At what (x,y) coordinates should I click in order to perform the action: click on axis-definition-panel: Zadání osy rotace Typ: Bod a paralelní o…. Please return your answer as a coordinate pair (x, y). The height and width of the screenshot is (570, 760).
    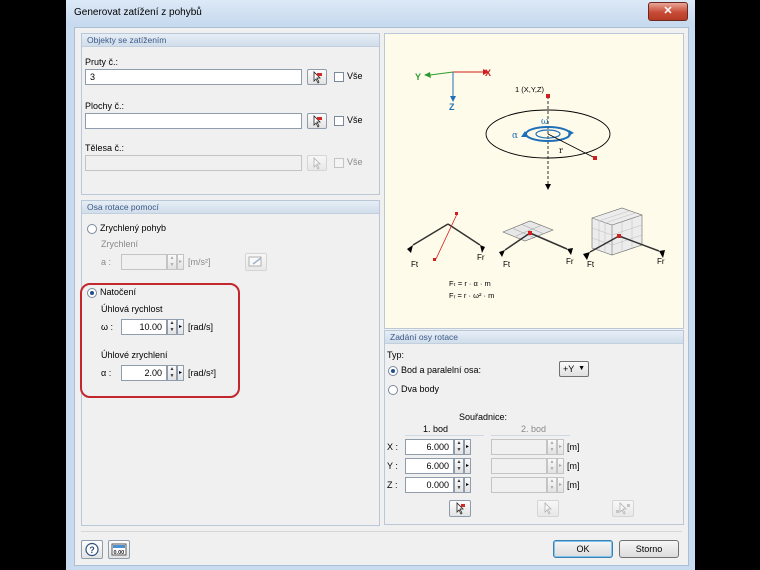
    Looking at the image, I should click on (534, 427).